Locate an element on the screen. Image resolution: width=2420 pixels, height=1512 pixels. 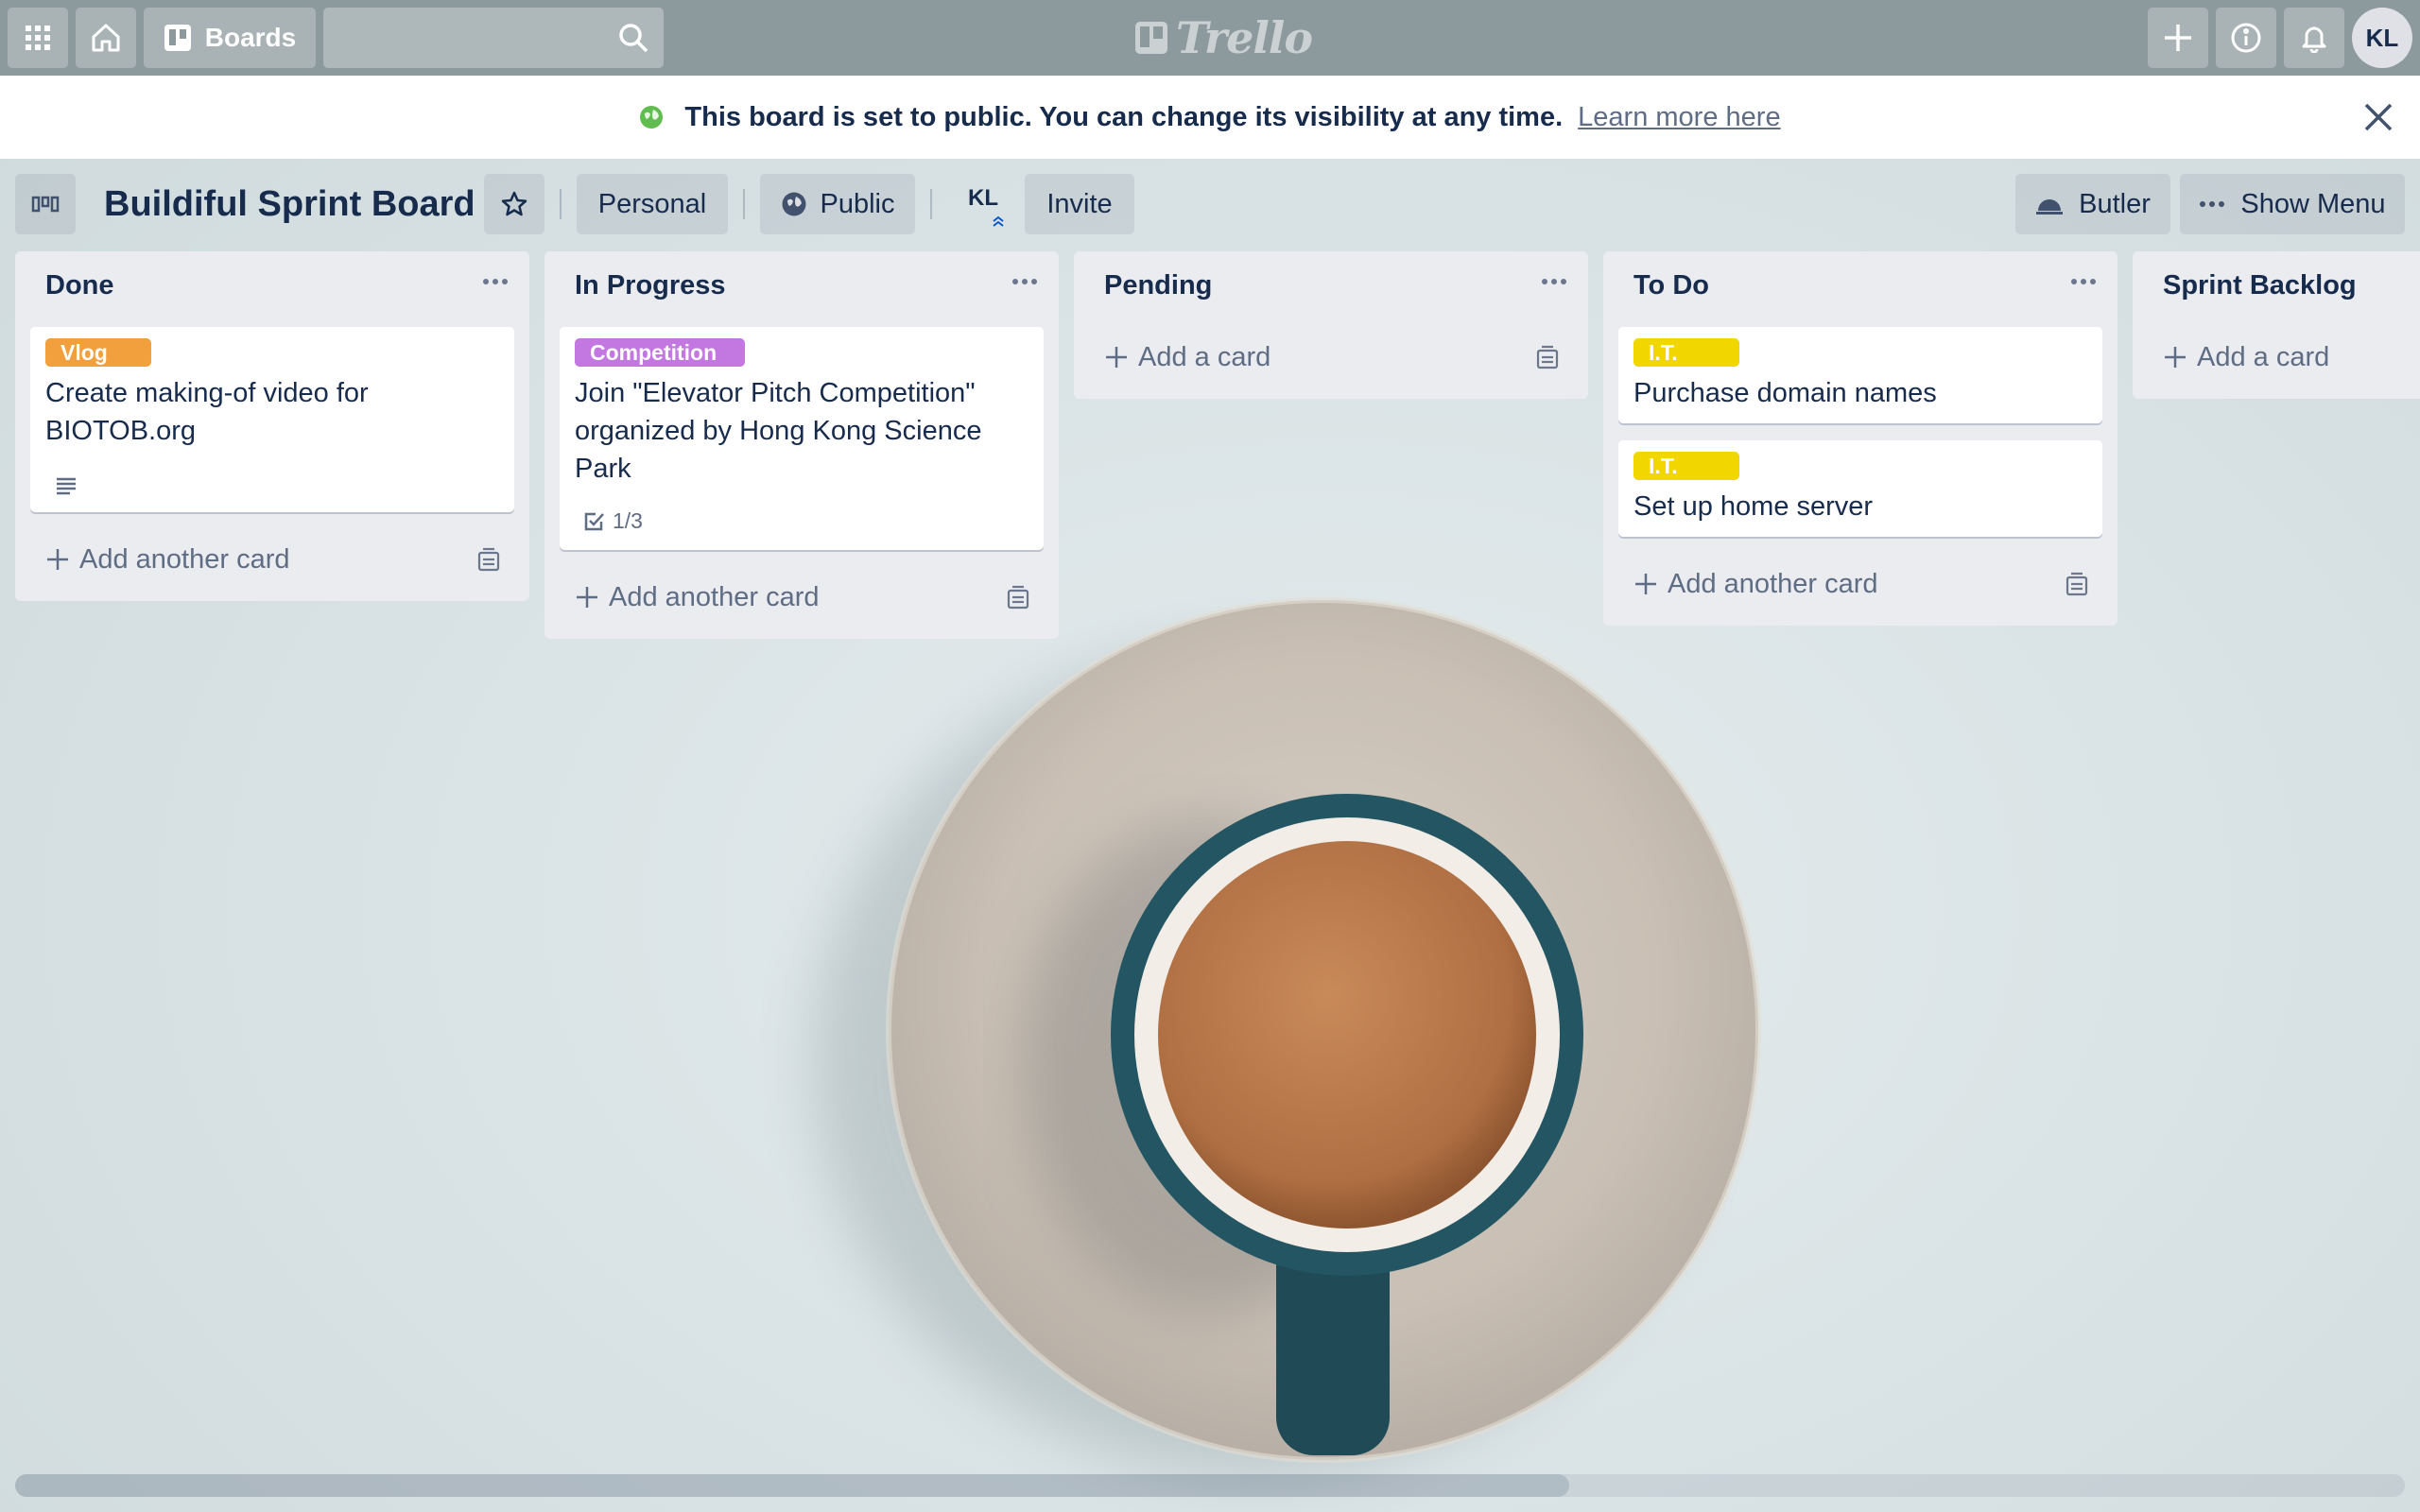
list-pending: Pending Add a card is located at coordinates (1331, 325).